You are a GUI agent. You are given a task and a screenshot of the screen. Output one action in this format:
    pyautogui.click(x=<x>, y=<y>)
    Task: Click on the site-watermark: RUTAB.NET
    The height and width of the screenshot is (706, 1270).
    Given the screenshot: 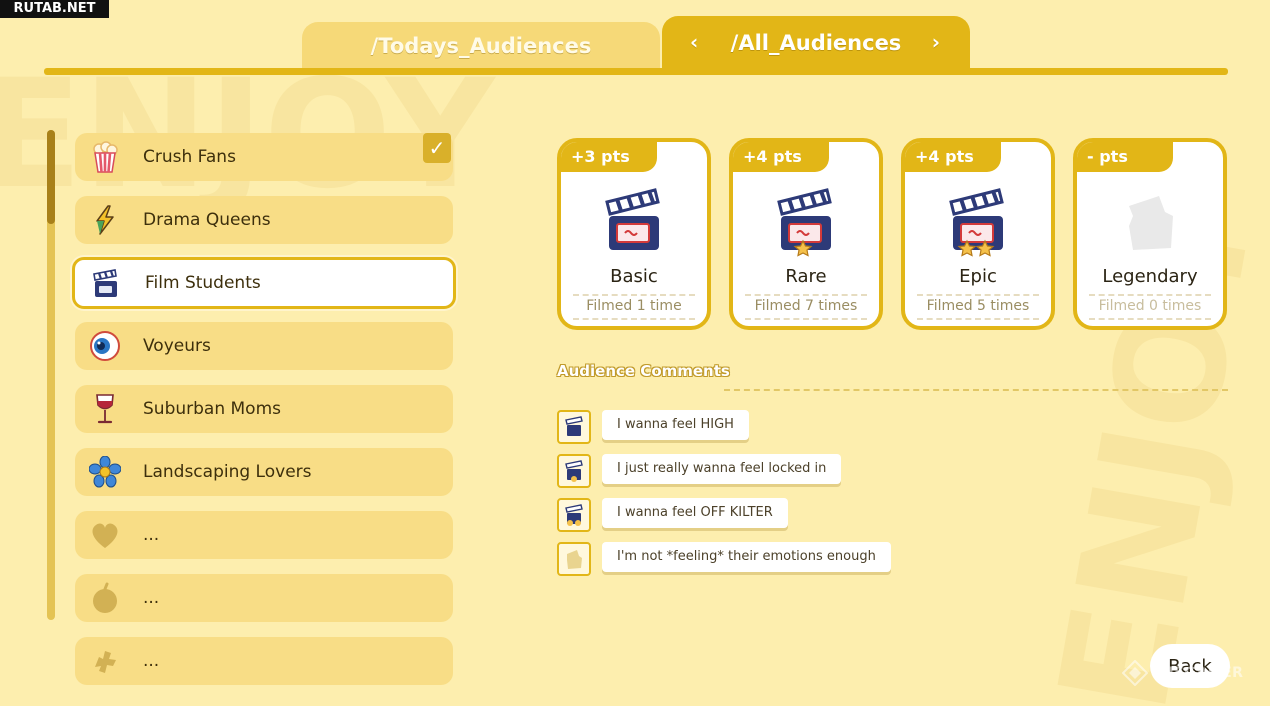 What is the action you would take?
    pyautogui.click(x=54, y=9)
    